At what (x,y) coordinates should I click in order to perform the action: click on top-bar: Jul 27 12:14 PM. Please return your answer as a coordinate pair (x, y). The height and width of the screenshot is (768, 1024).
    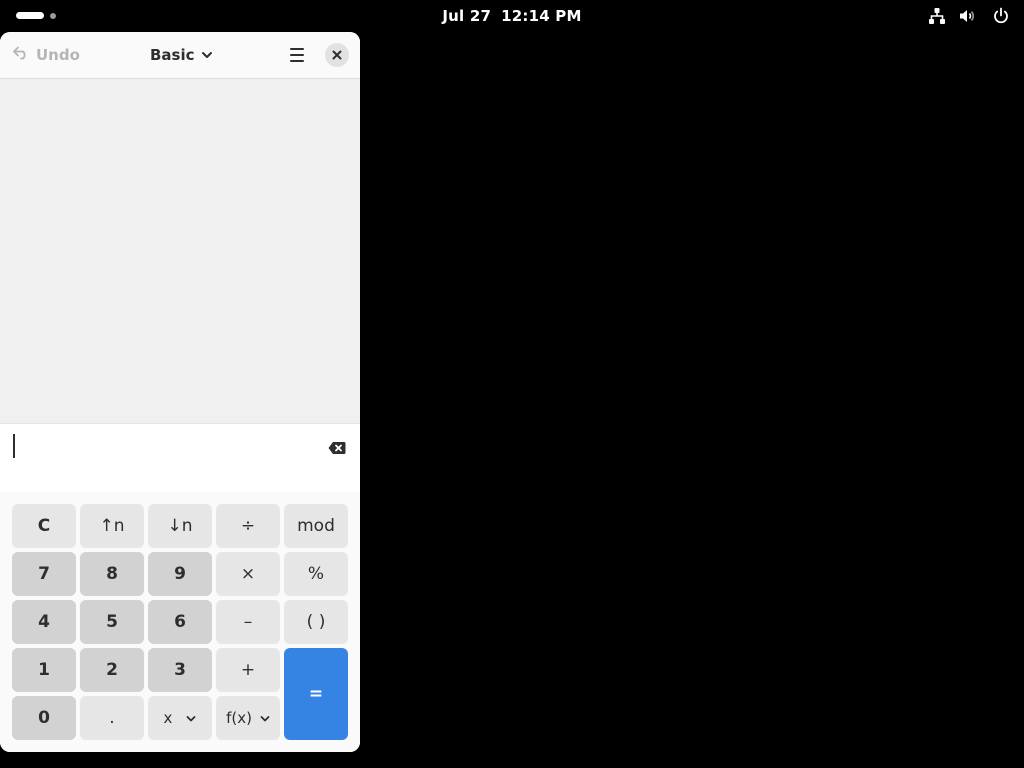
    Looking at the image, I should click on (512, 16).